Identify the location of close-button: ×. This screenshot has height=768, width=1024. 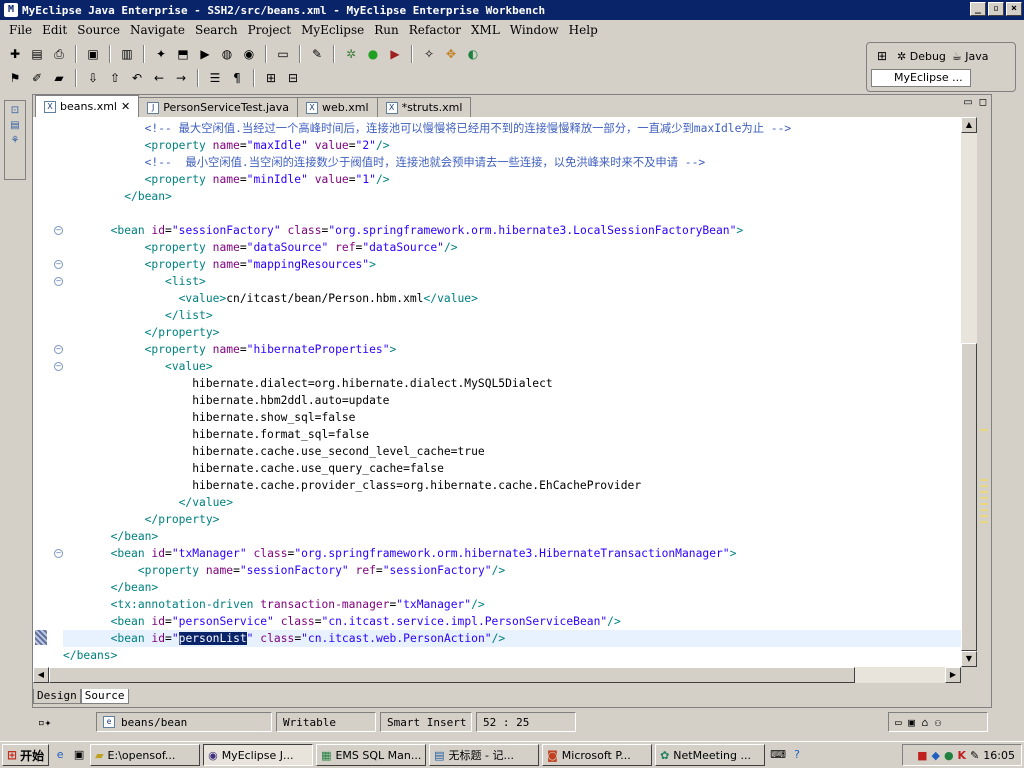
(1014, 9).